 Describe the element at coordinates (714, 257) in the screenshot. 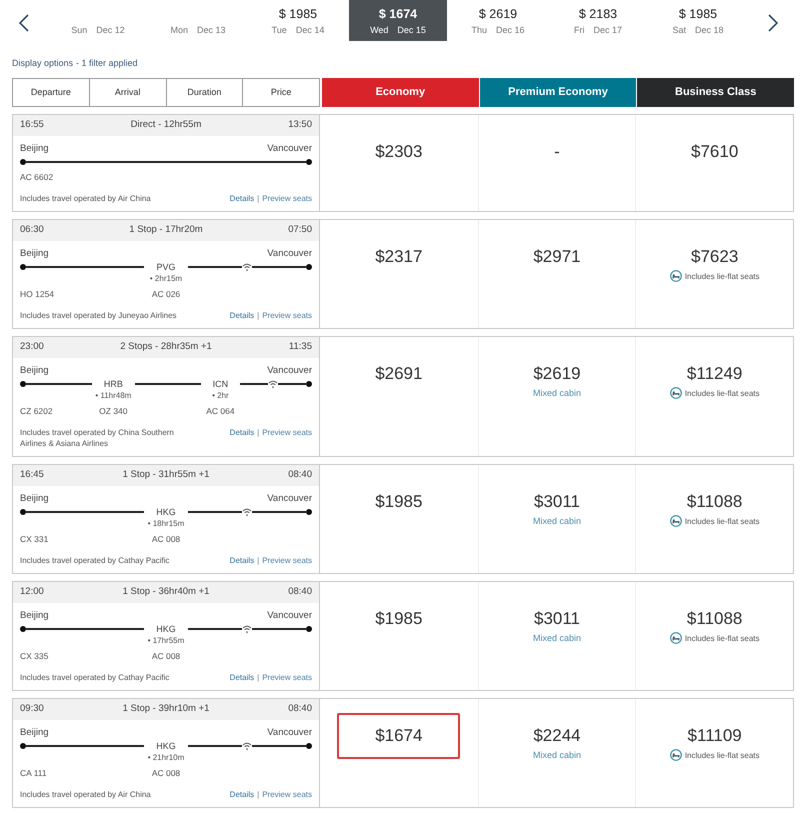

I see `fare-price: $7623` at that location.